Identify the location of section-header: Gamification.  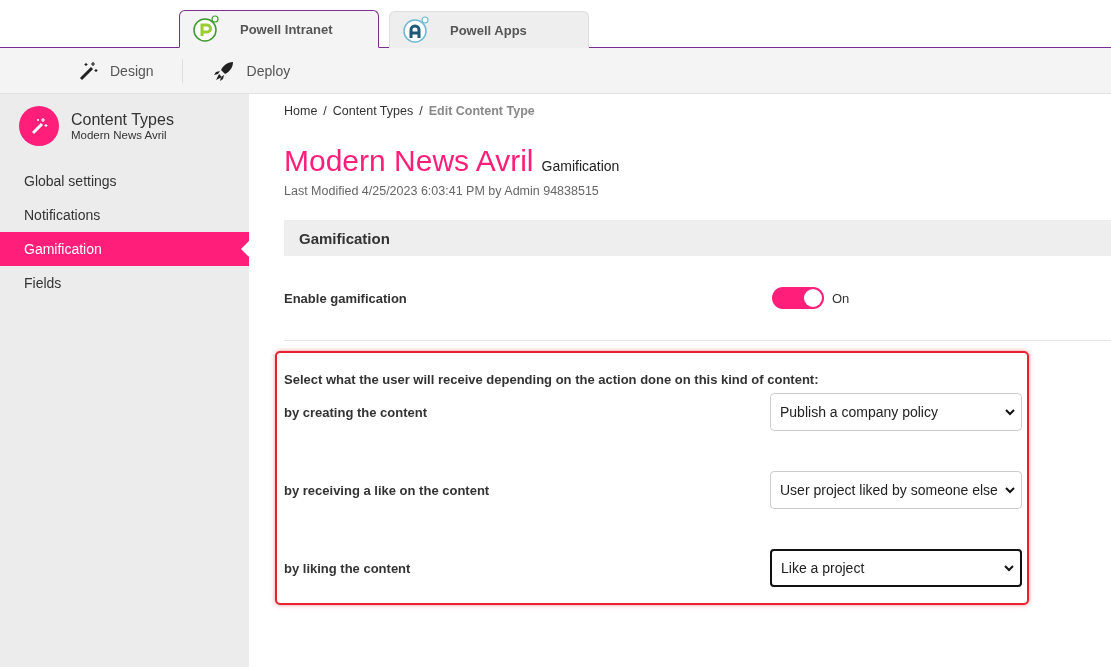
(697, 238).